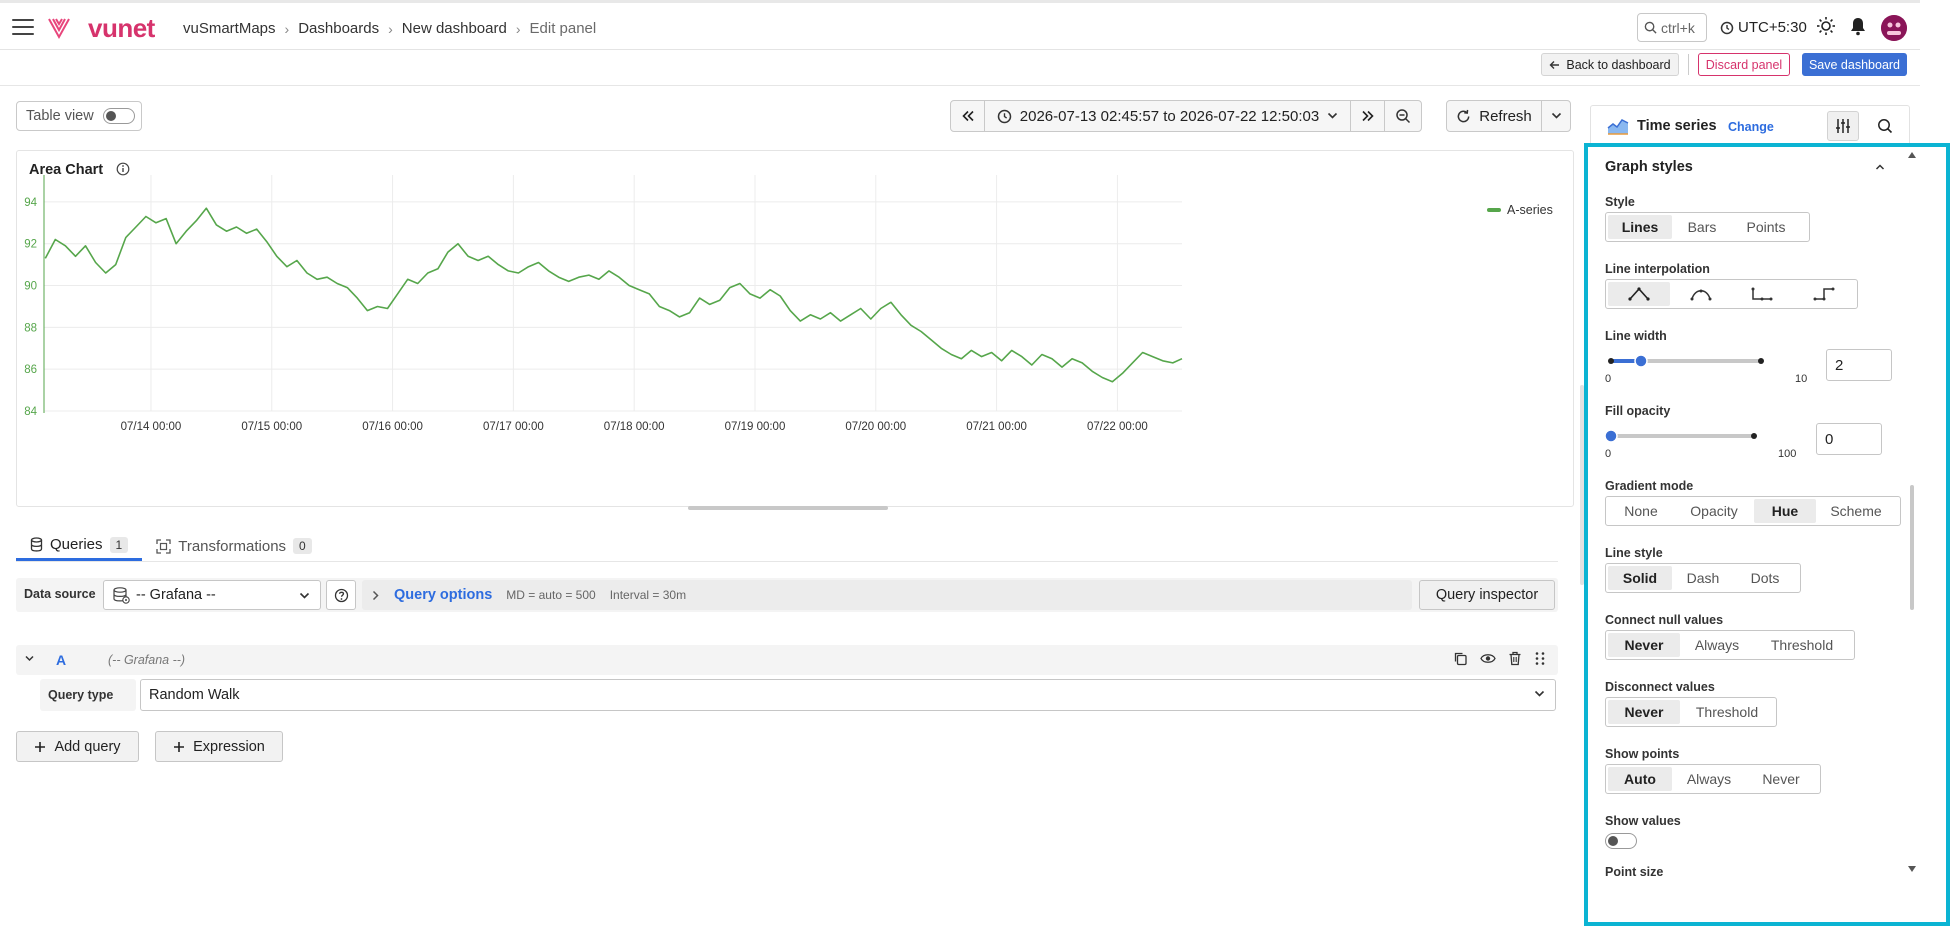 The height and width of the screenshot is (929, 1954). I want to click on show-values-toggle, so click(1621, 841).